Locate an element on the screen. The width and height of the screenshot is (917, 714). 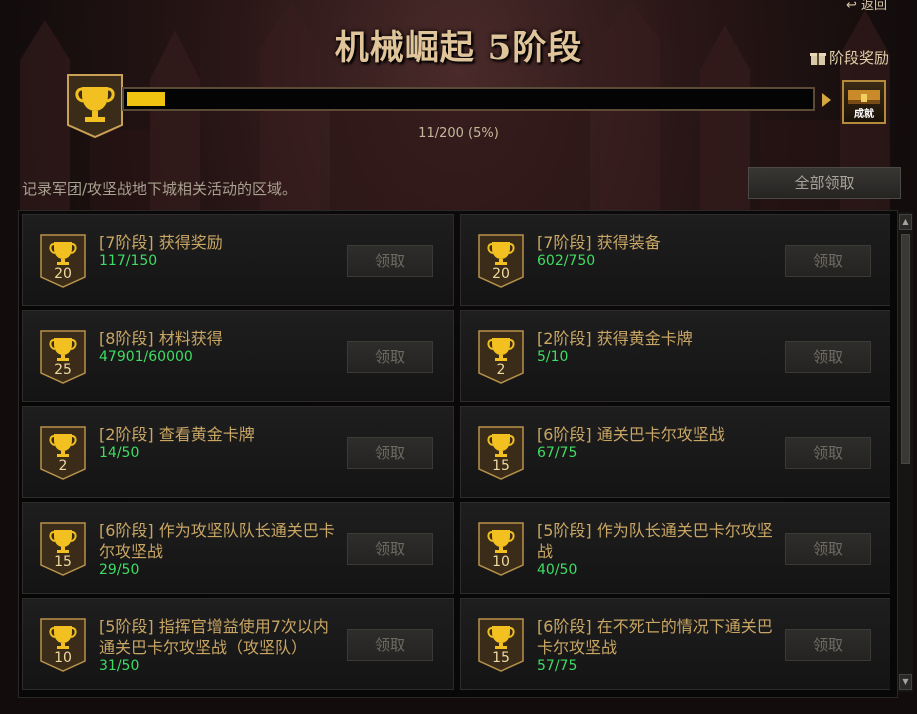
stage-progress-fill is located at coordinates (146, 99).